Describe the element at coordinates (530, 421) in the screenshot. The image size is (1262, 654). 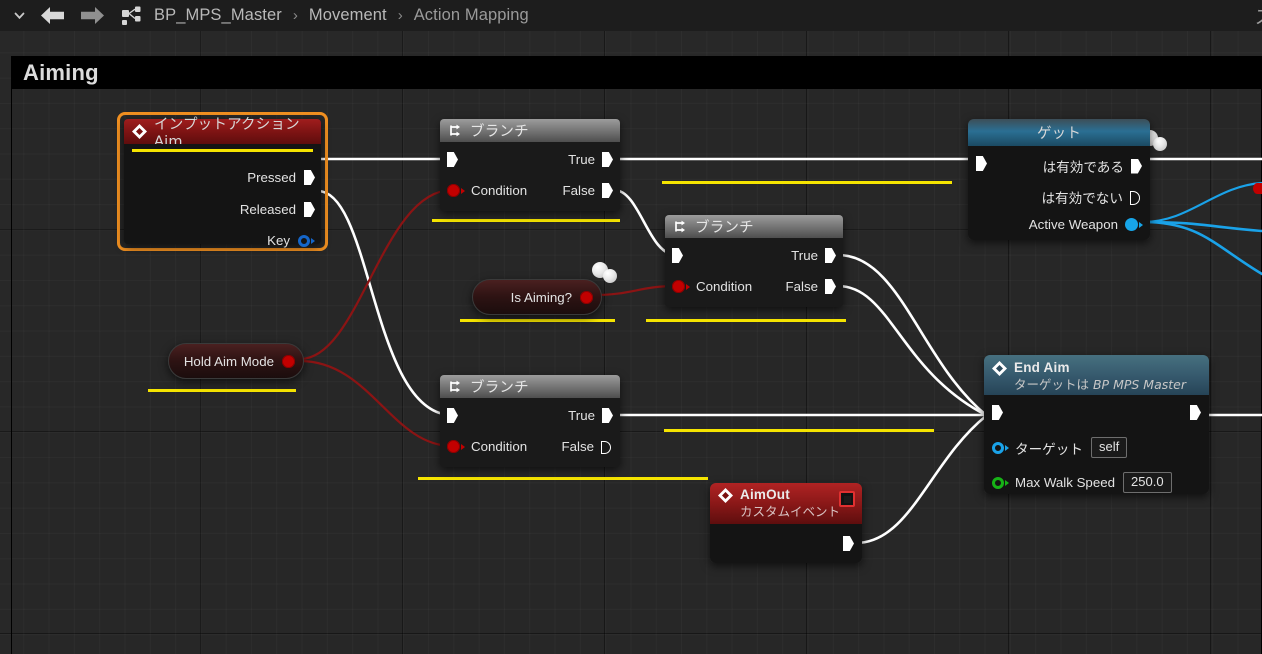
I see `node-branch-3: ブランチ True Condition False` at that location.